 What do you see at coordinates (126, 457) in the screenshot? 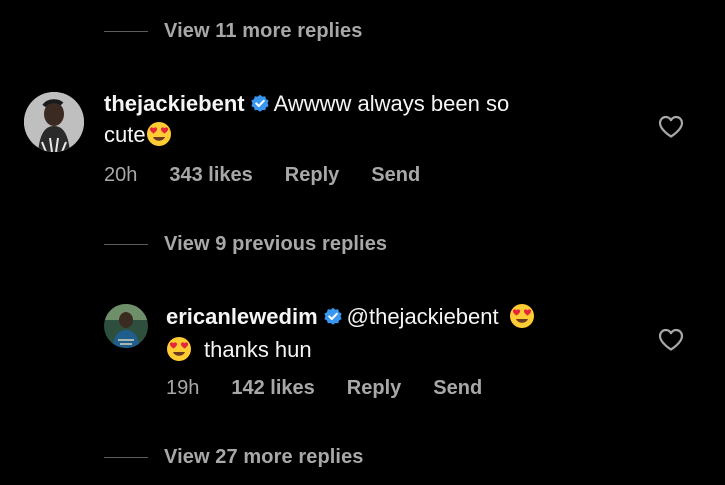
I see `thread-line` at bounding box center [126, 457].